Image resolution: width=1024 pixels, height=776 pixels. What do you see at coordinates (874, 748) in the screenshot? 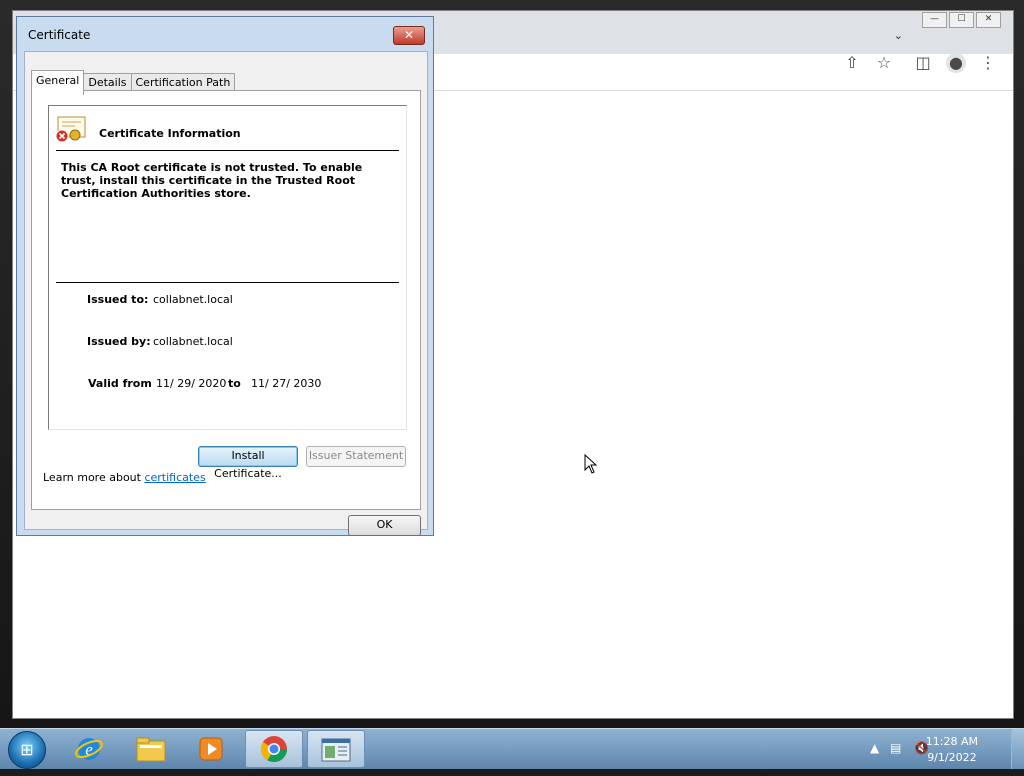
I see `show-hidden-icons-icon: ▲` at bounding box center [874, 748].